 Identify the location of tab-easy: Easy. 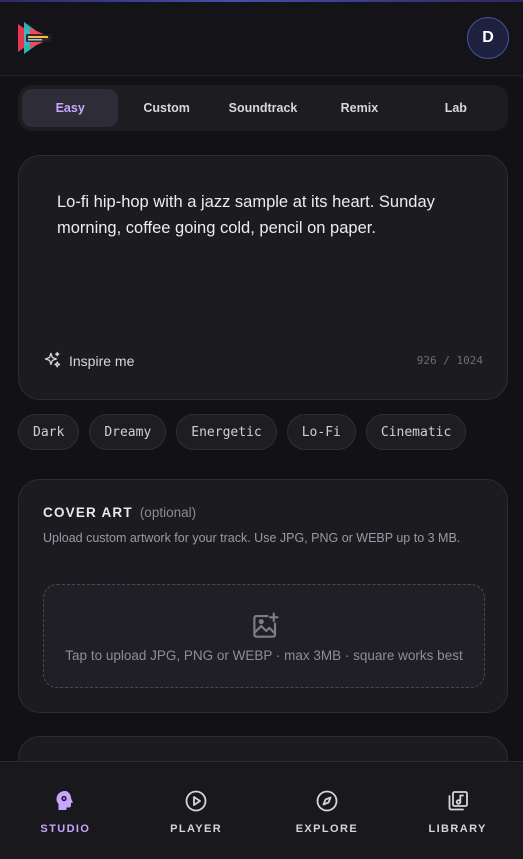
(70, 108).